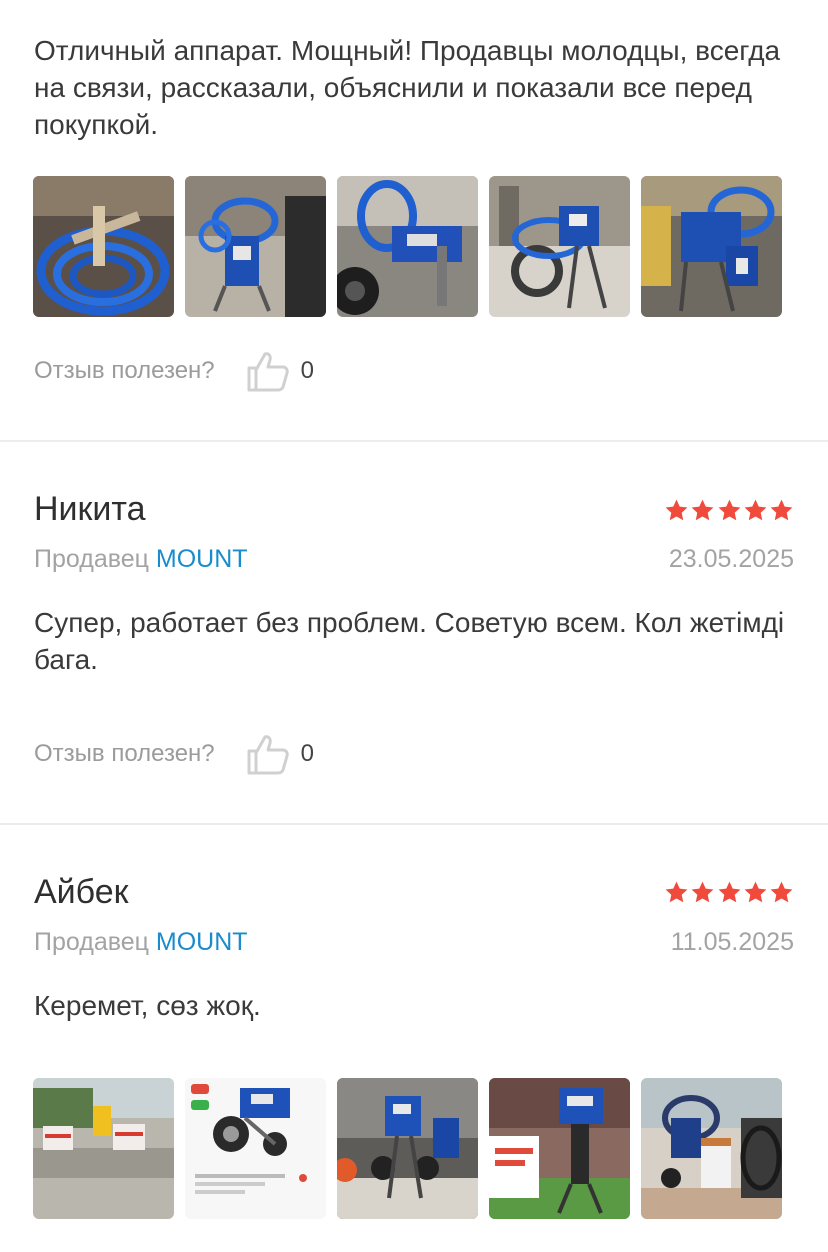  What do you see at coordinates (147, 1005) in the screenshot?
I see `review-text: Керемет, сөз жоқ.` at bounding box center [147, 1005].